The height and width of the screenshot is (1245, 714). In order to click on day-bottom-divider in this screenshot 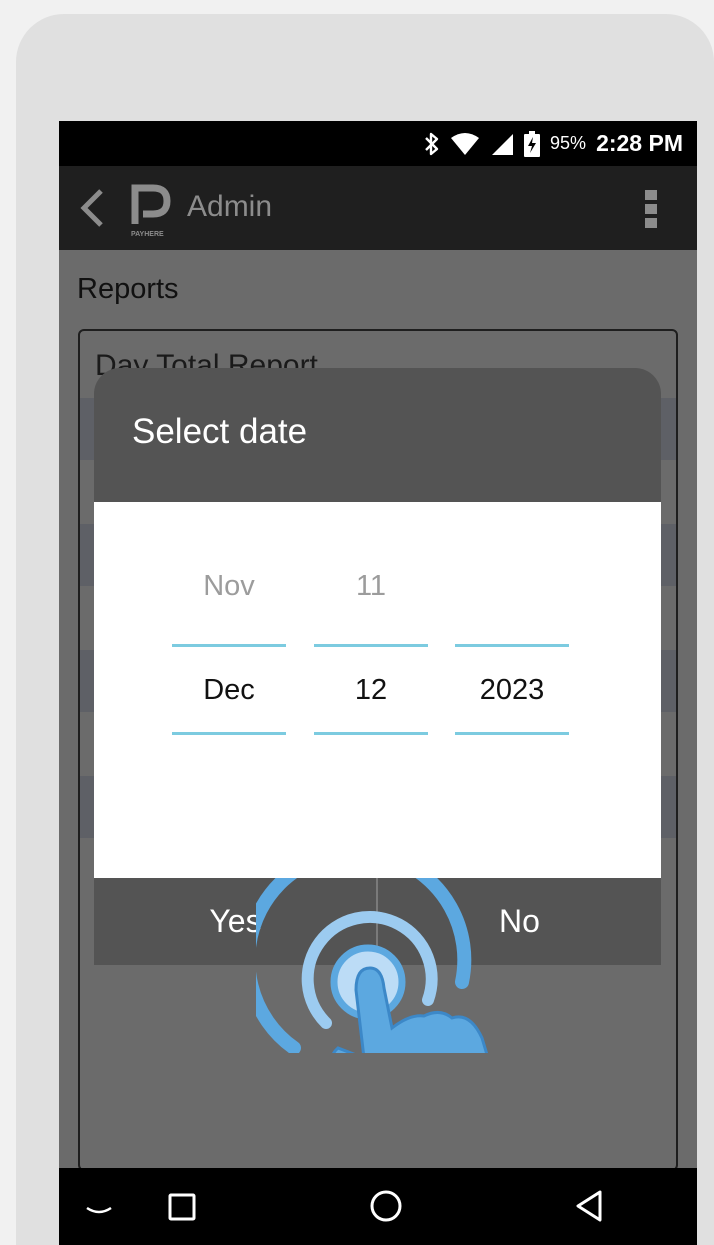, I will do `click(371, 733)`.